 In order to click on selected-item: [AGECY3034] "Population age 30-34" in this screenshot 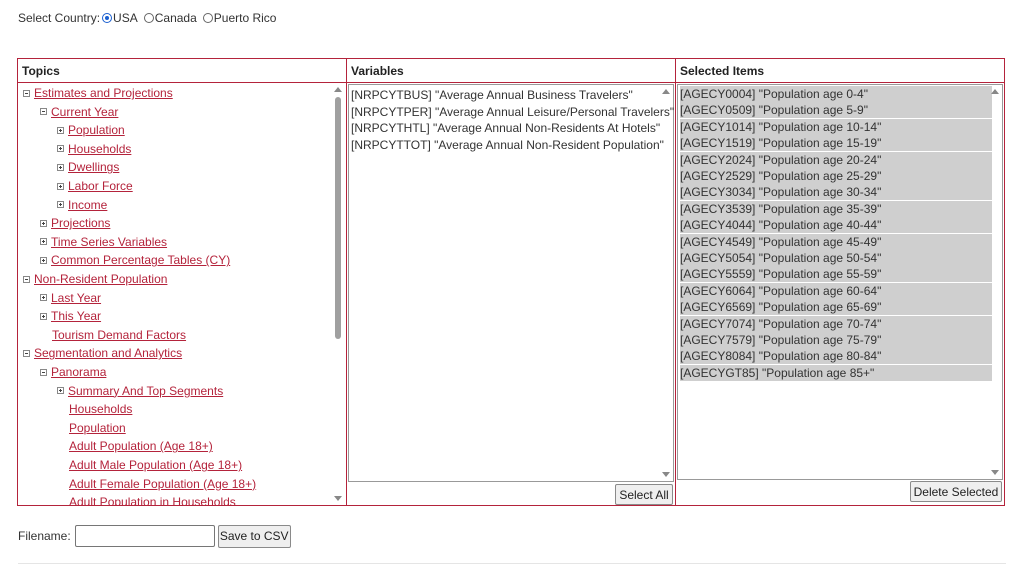, I will do `click(836, 192)`.